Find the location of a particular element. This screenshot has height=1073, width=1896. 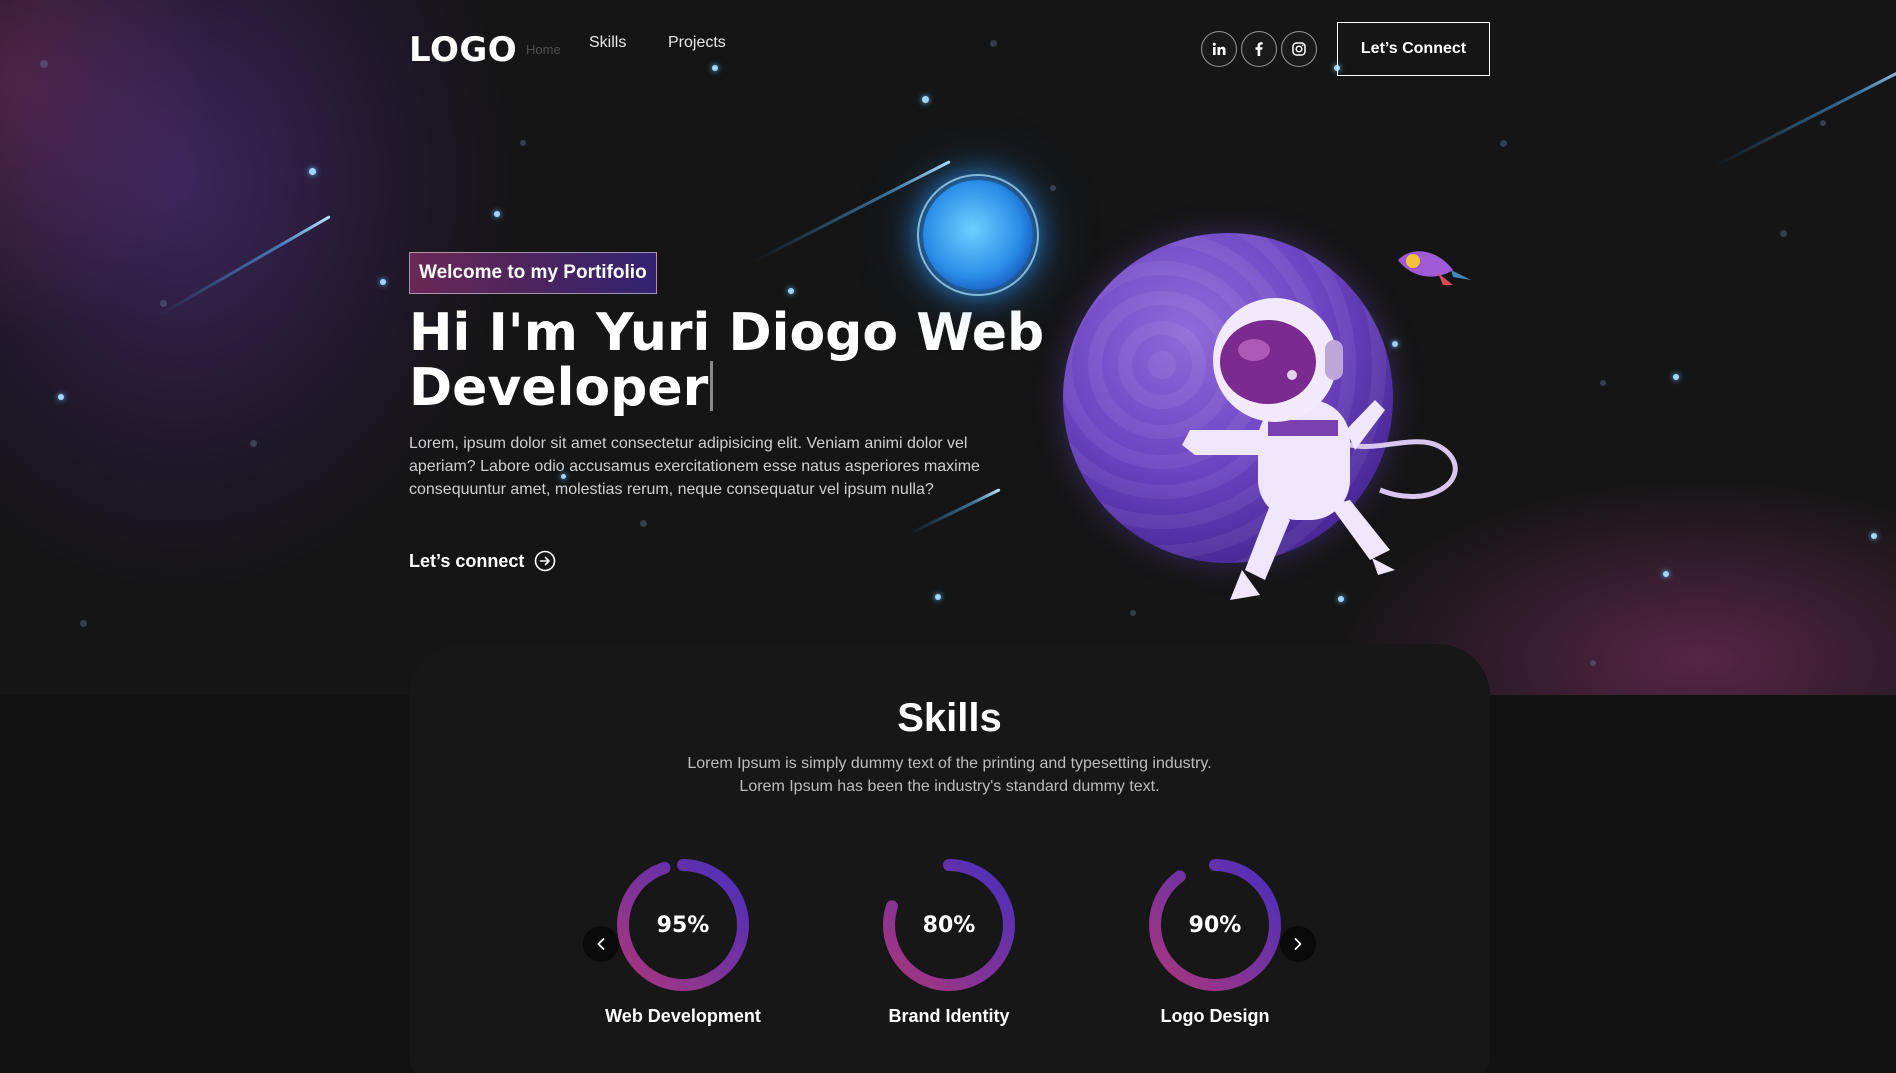

linkedin-icon is located at coordinates (1219, 48).